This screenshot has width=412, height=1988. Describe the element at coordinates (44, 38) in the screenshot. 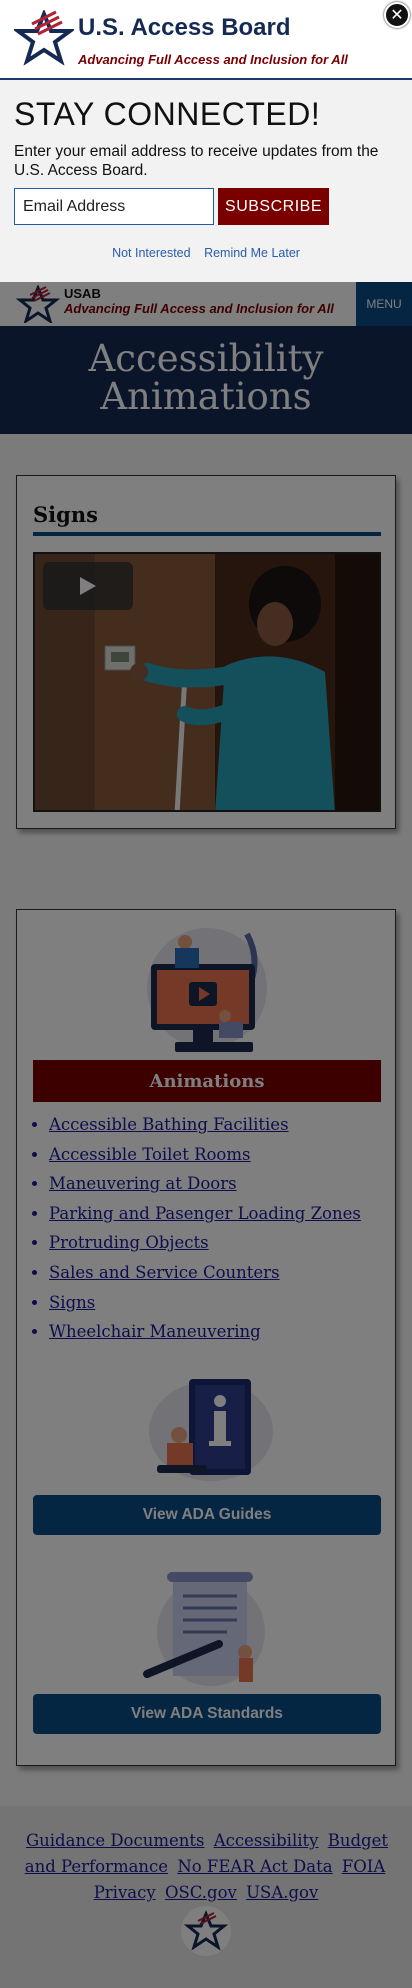

I see `access-board-star-logo-icon` at that location.